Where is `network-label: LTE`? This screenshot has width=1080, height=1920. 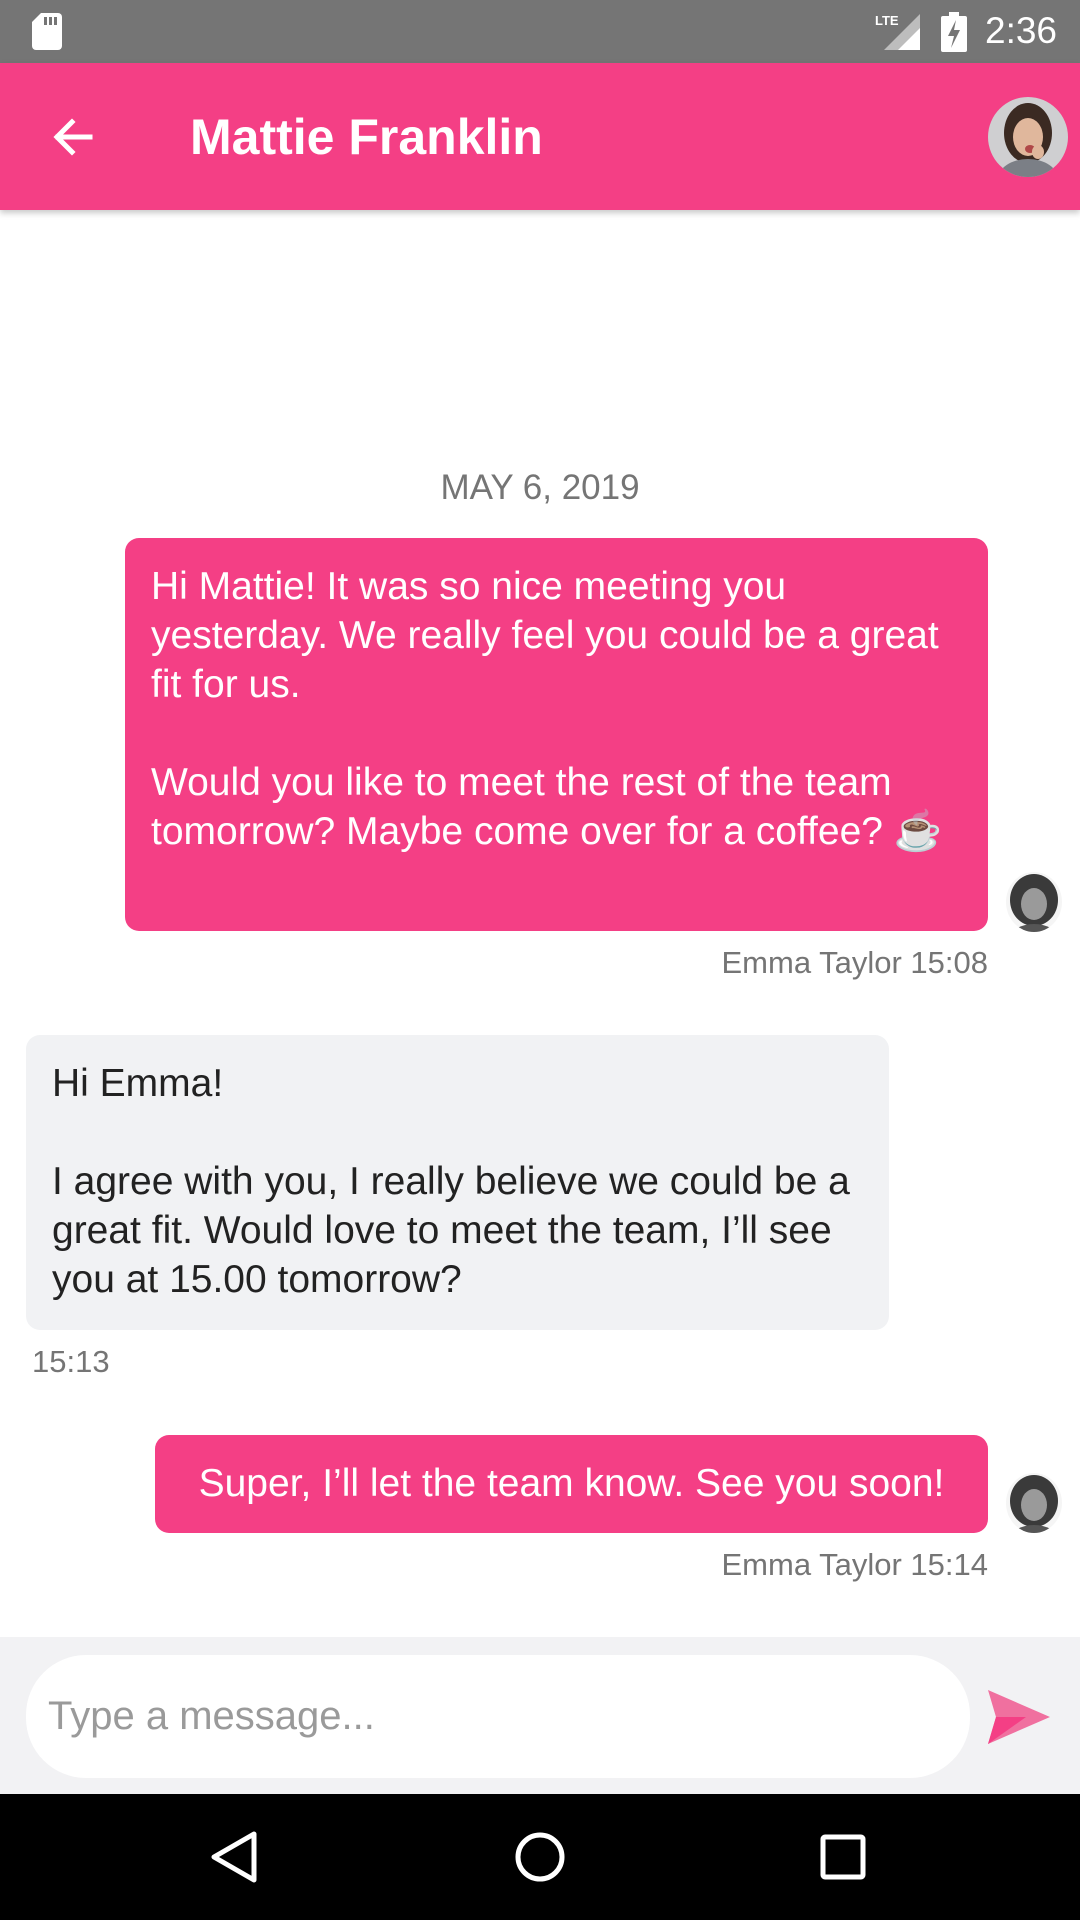
network-label: LTE is located at coordinates (887, 20).